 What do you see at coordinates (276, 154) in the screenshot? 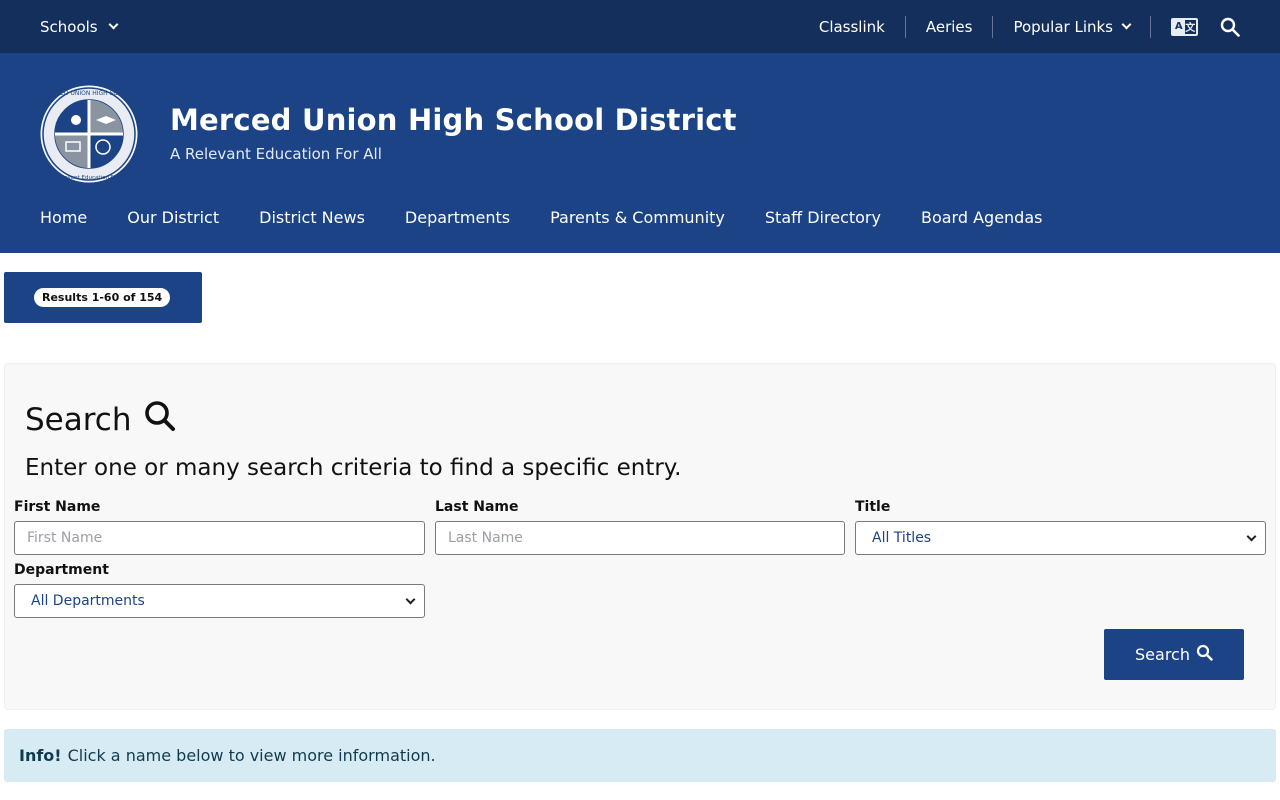
I see `site-tagline: A Relevant Education For All` at bounding box center [276, 154].